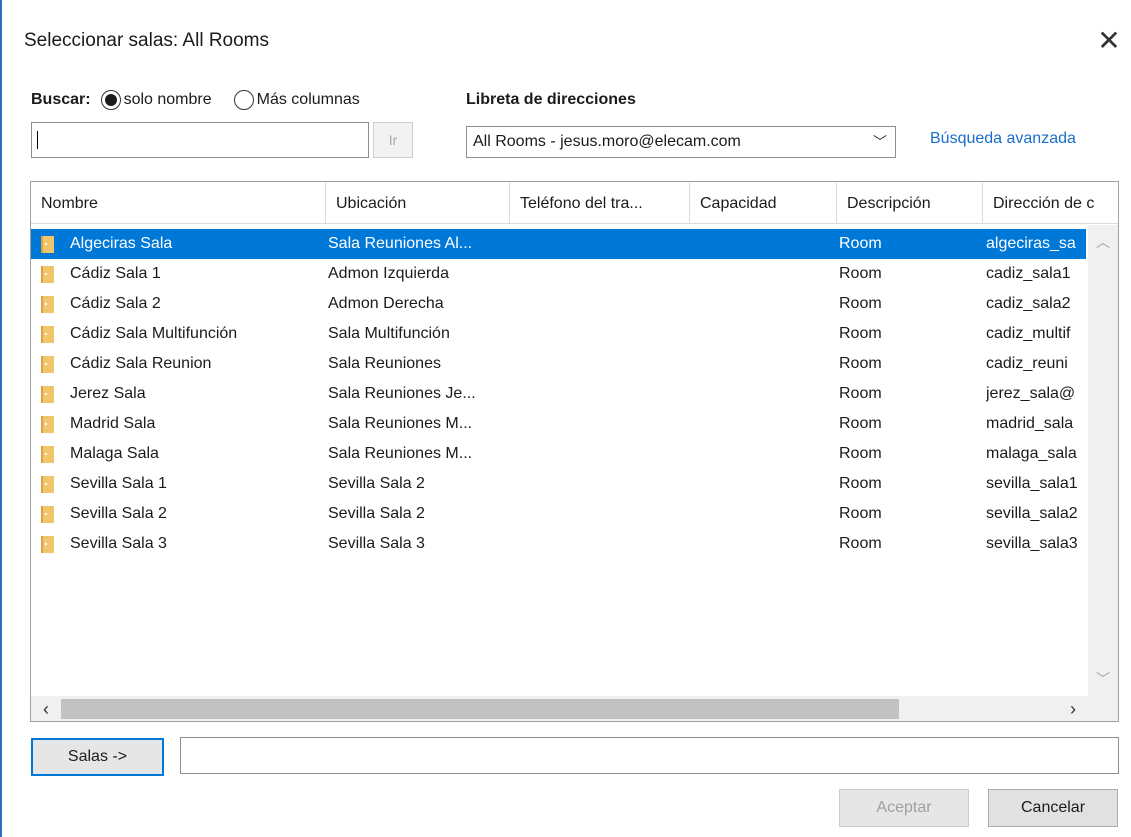 The height and width of the screenshot is (837, 1131). What do you see at coordinates (167, 99) in the screenshot?
I see `radio-name-only-label: solo nombre` at bounding box center [167, 99].